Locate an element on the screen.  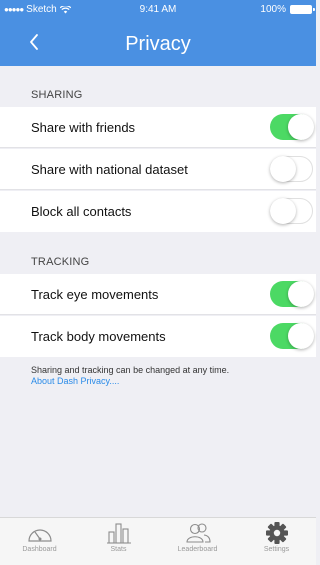
battery-percent: 100% is located at coordinates (273, 9).